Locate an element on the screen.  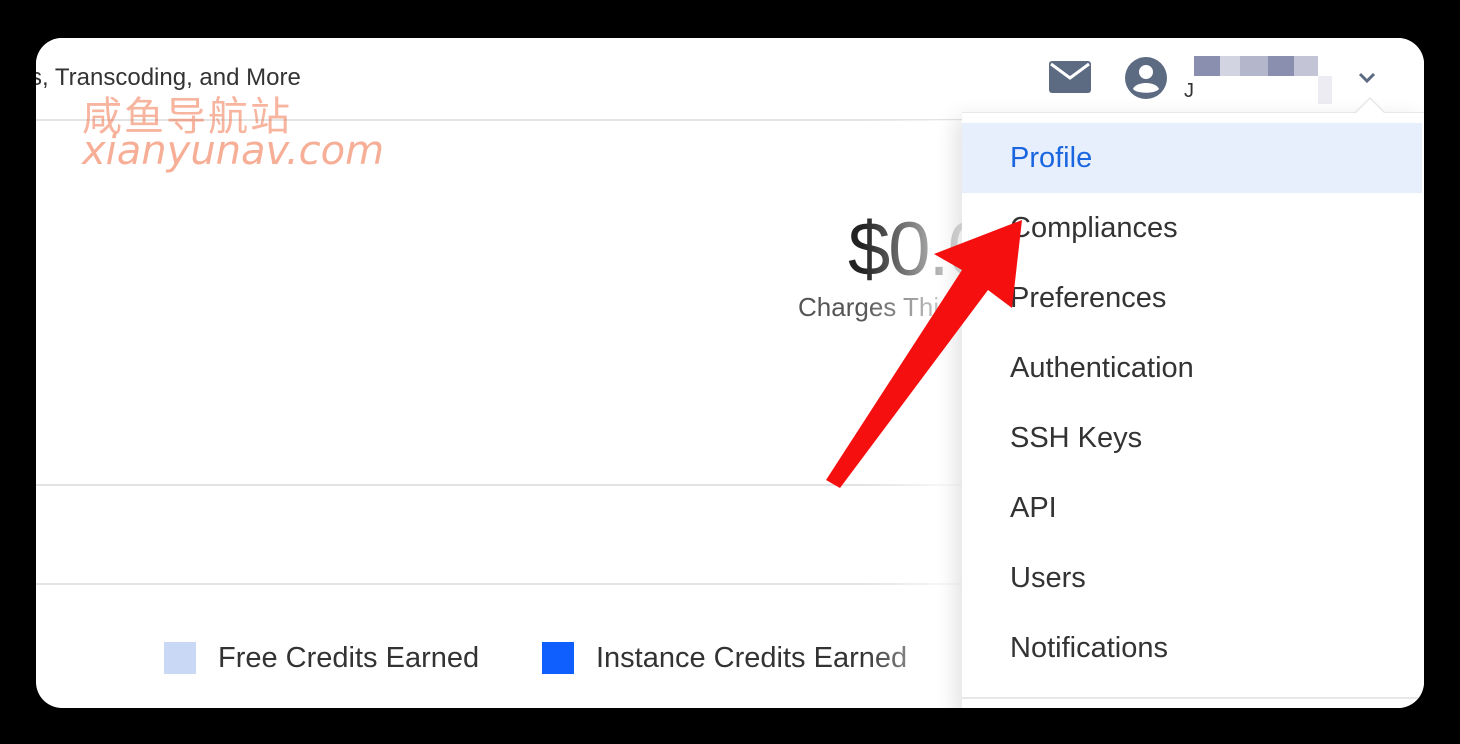
dropdown-caret-inner is located at coordinates (1370, 106).